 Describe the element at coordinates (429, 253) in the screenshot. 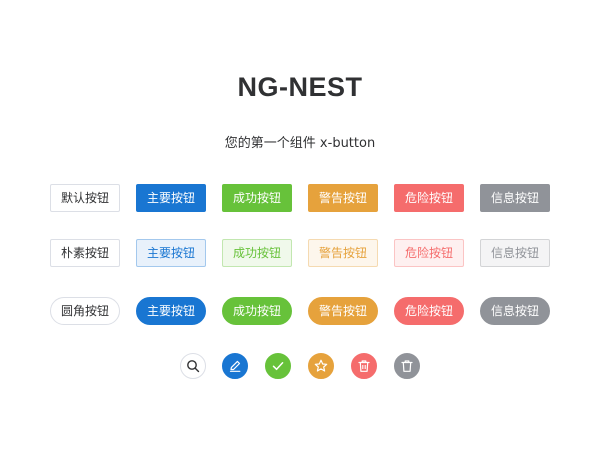

I see `plain-danger-button: 危险按钮` at that location.